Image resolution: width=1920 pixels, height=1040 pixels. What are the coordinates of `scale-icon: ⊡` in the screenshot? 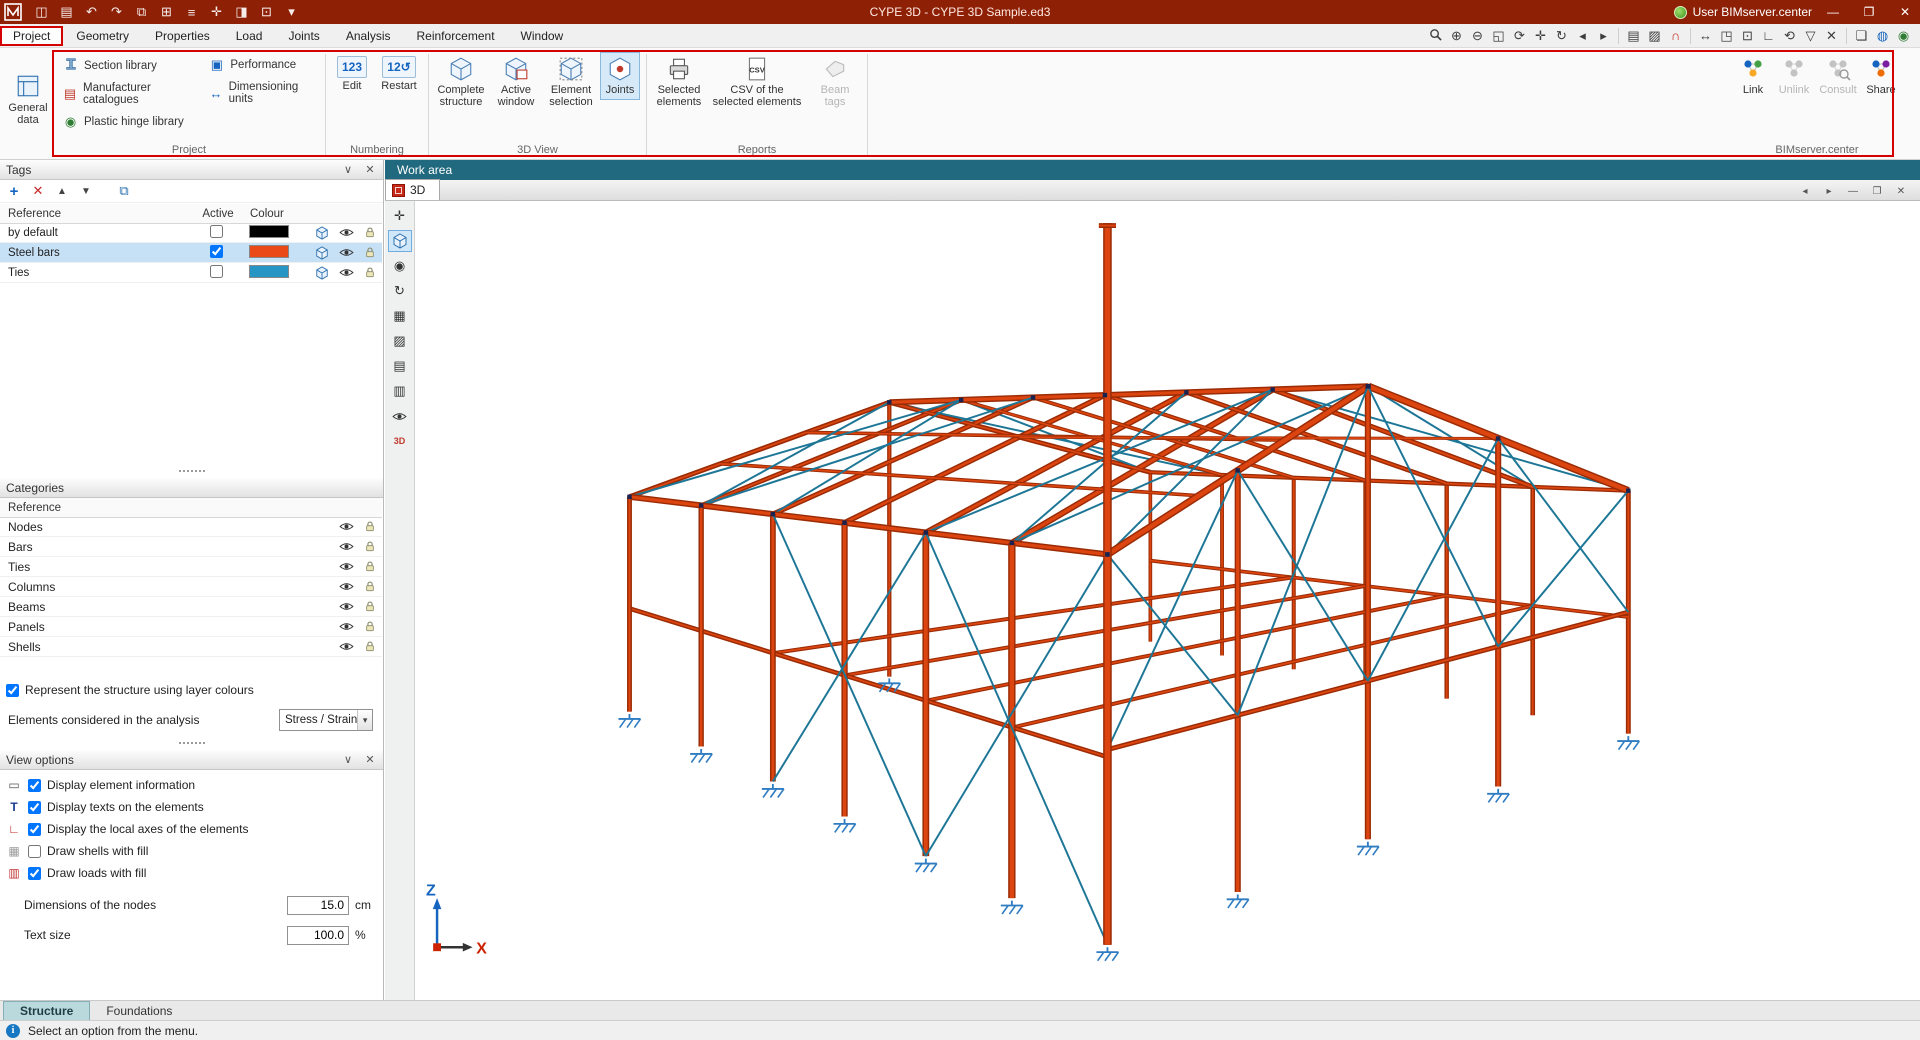 It's located at (1747, 36).